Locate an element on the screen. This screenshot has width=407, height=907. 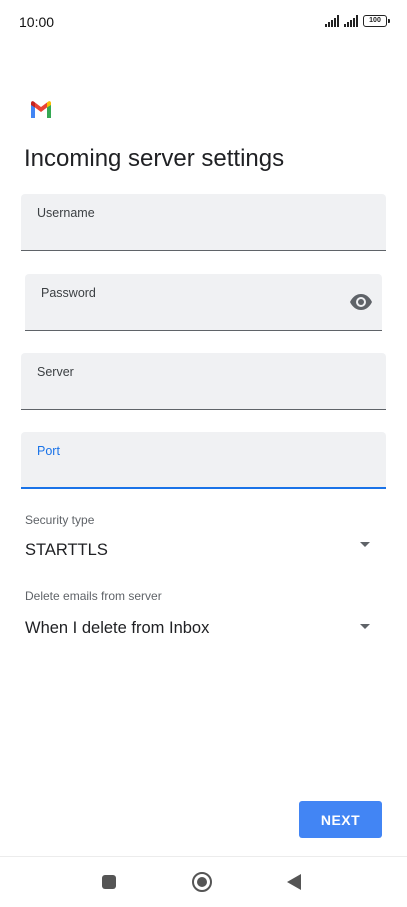
password-label: Password is located at coordinates (68, 293).